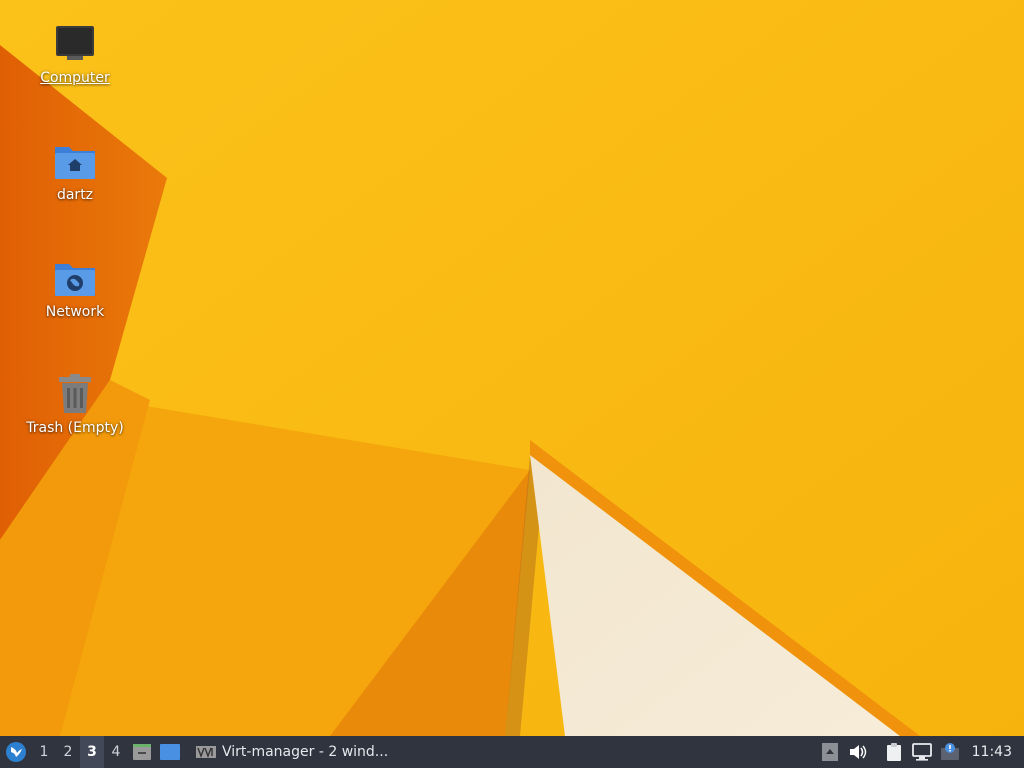  I want to click on clipboard-icon, so click(893, 752).